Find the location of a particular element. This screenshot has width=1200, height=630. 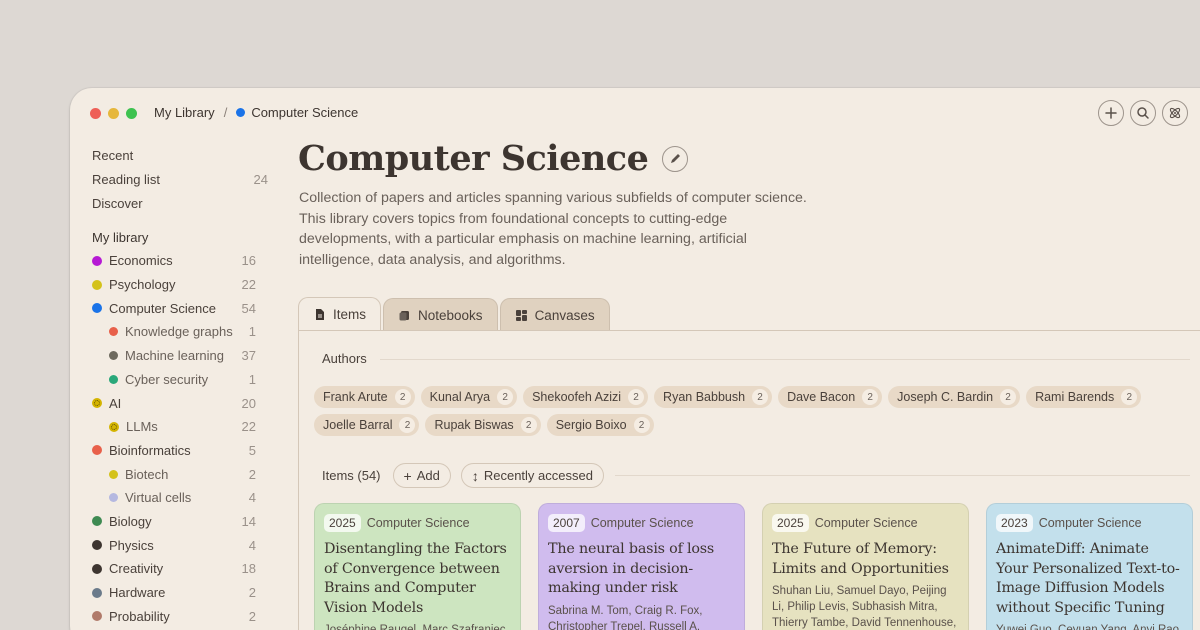

sidebar-item-label: Reading list is located at coordinates (126, 180).